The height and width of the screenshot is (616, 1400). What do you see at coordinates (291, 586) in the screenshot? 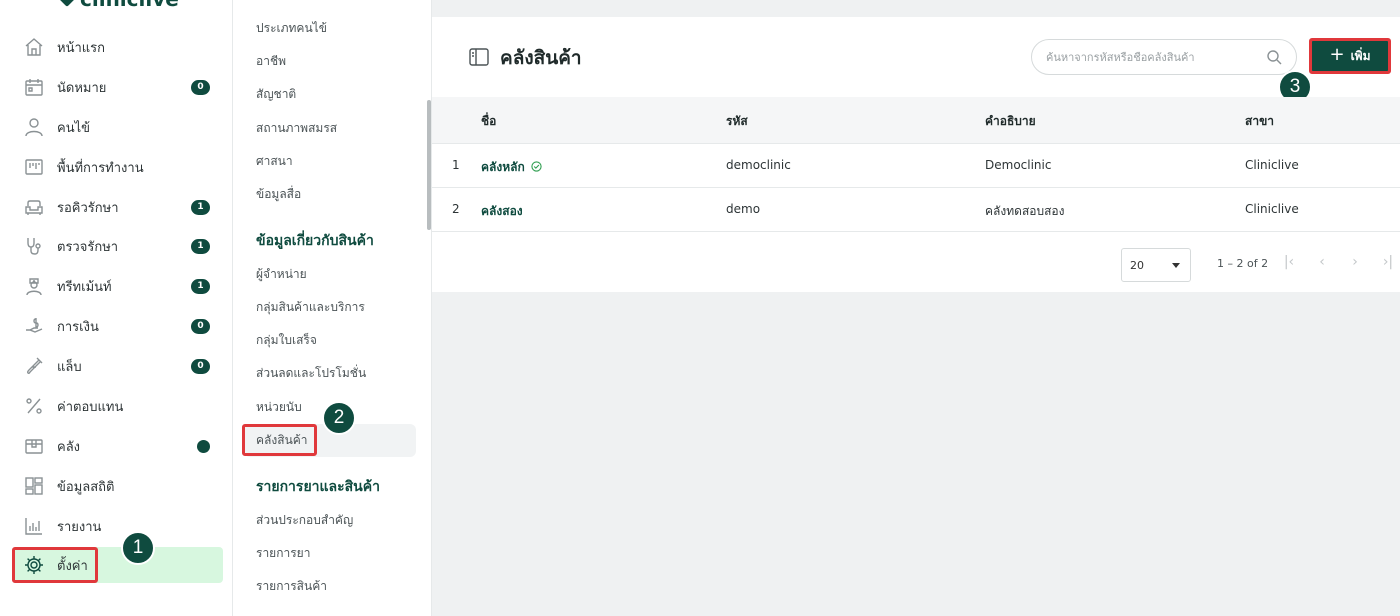
I see `submenu-item-product-list: รายการสินค้า` at bounding box center [291, 586].